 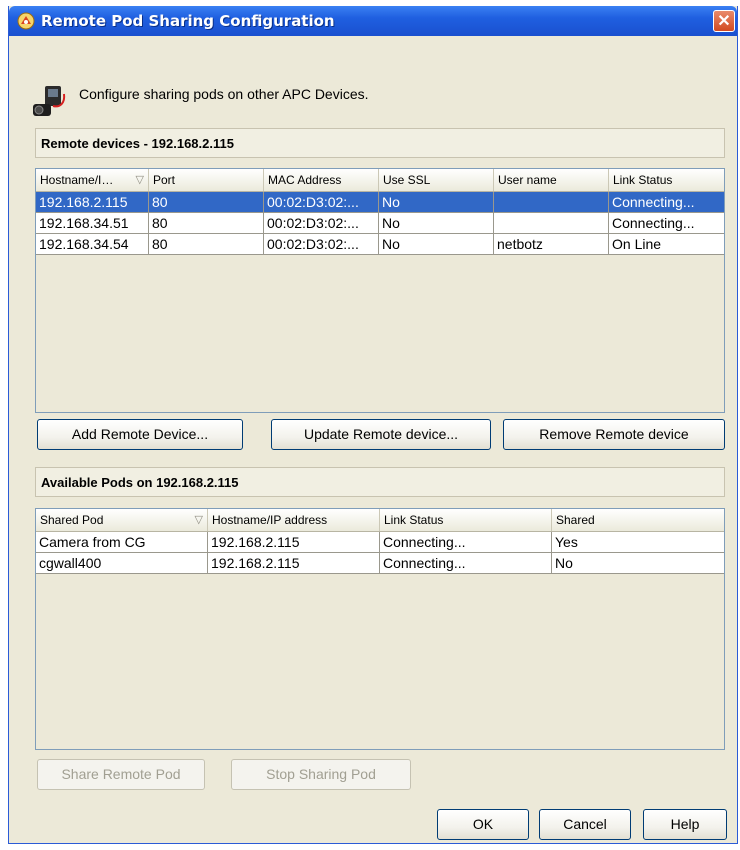 What do you see at coordinates (49, 101) in the screenshot?
I see `camera-pod-icon` at bounding box center [49, 101].